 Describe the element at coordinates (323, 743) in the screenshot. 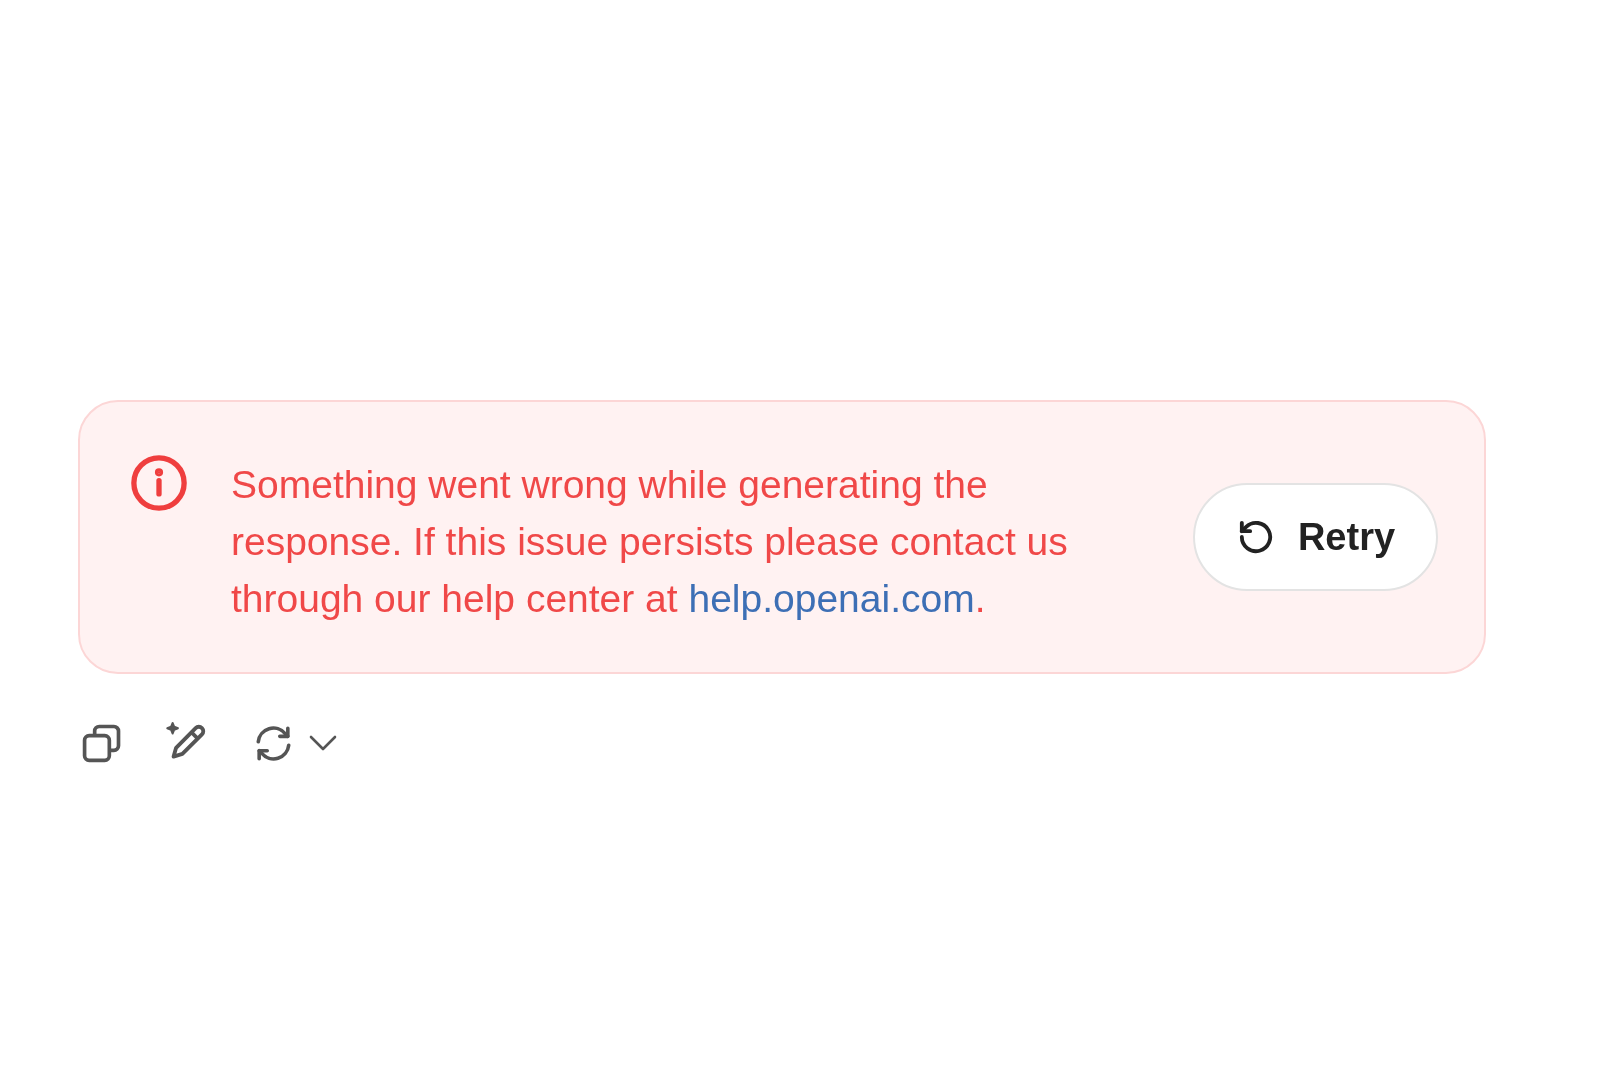

I see `chevron-down-icon` at that location.